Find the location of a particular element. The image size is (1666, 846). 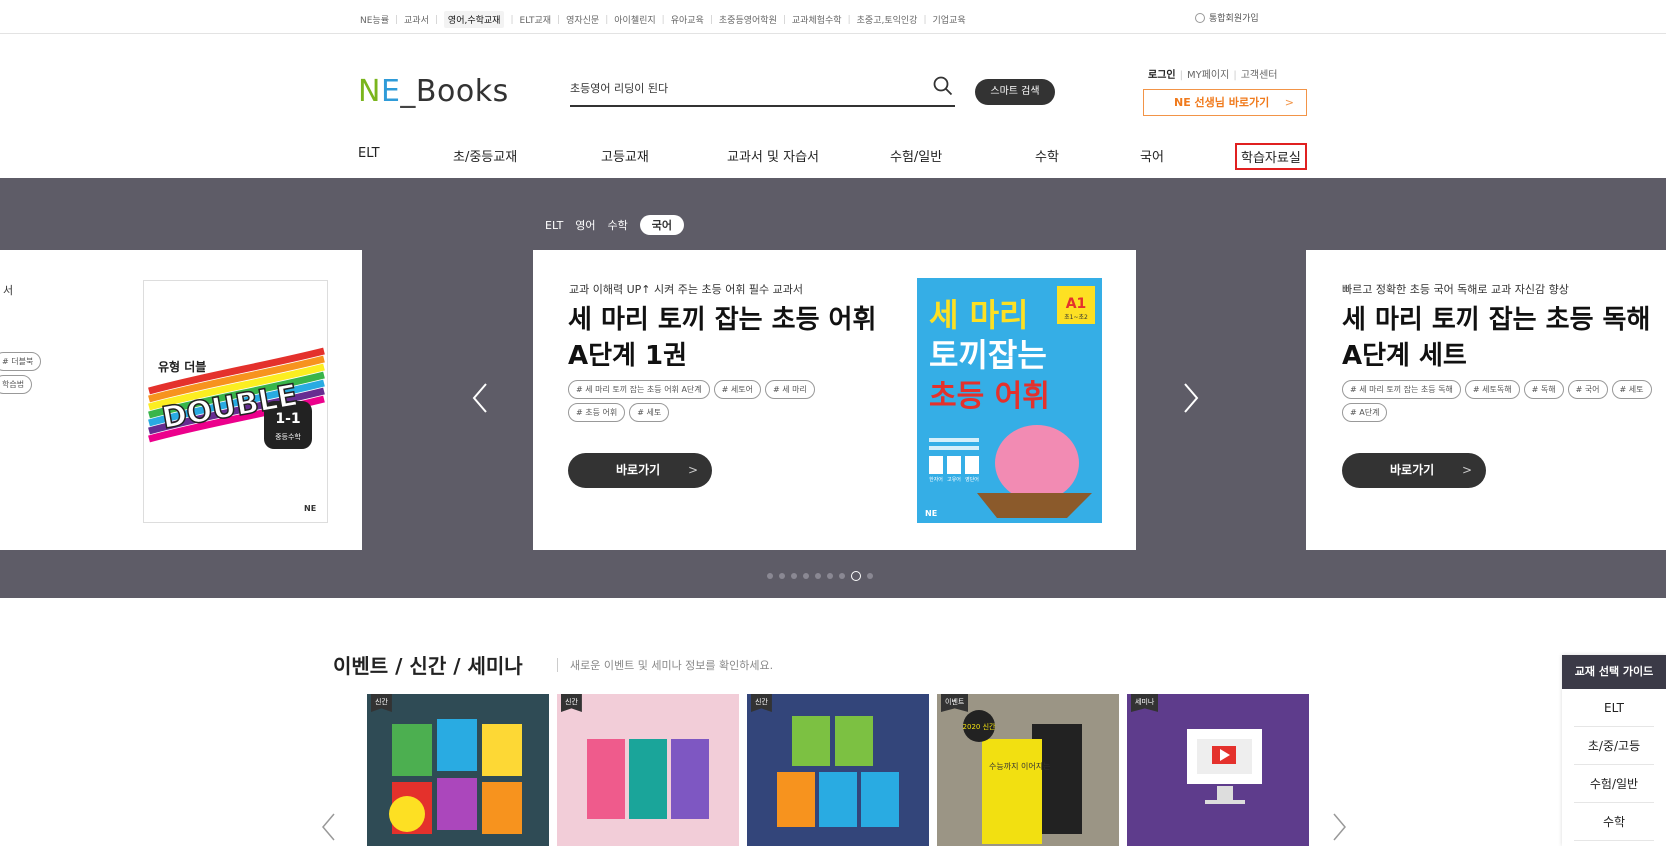

nav-item-elt: ELT is located at coordinates (369, 153).